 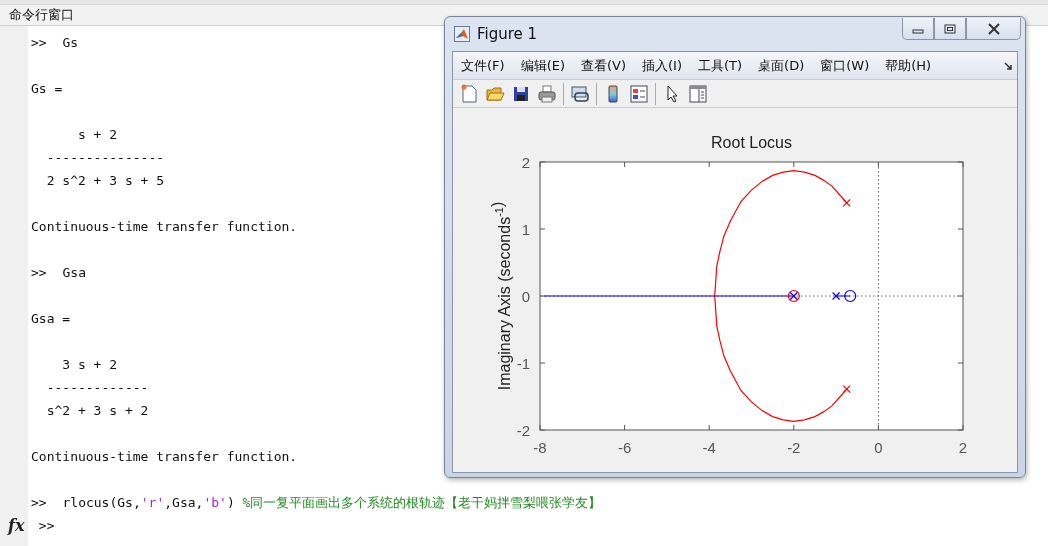 What do you see at coordinates (16, 525) in the screenshot?
I see `function-button: fx` at bounding box center [16, 525].